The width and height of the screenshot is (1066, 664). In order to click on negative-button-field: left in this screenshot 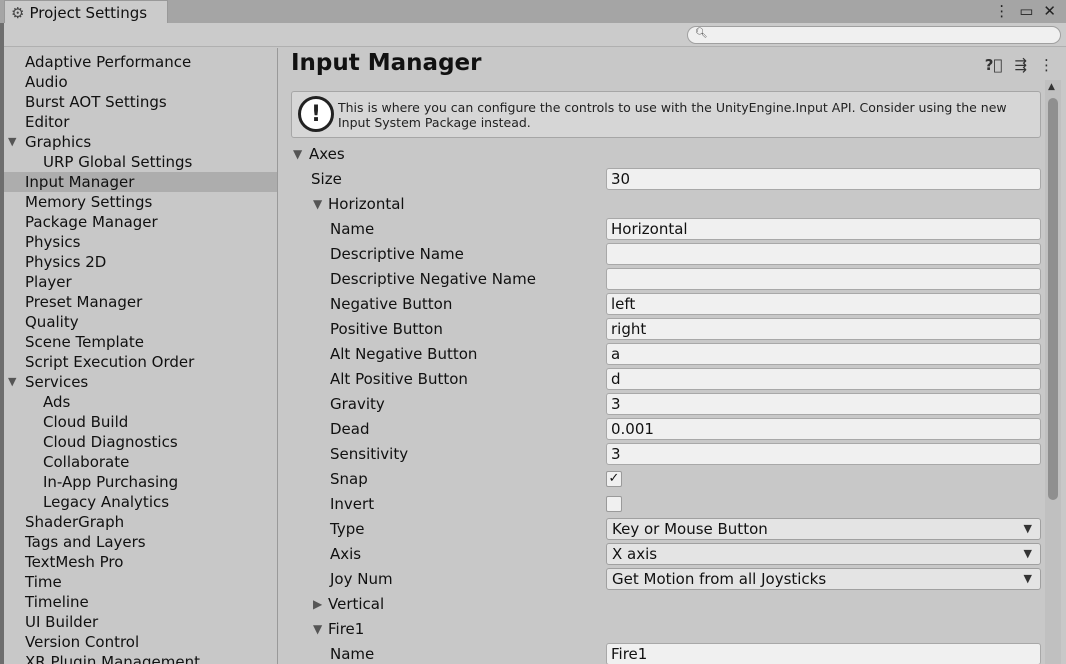, I will do `click(823, 304)`.